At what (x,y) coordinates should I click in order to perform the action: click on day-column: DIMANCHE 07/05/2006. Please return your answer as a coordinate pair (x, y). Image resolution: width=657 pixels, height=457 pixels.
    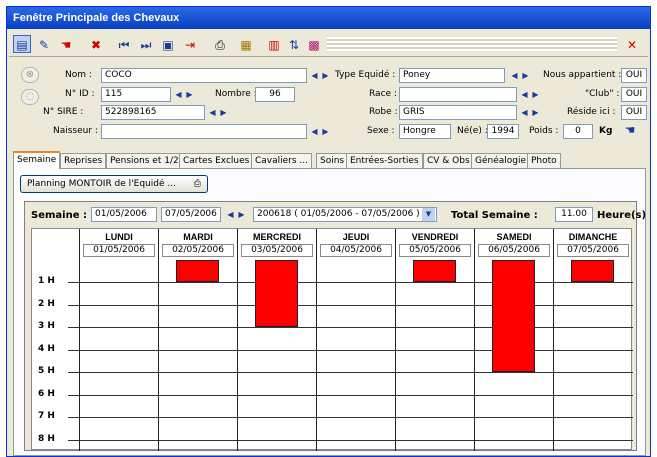
    Looking at the image, I should click on (592, 340).